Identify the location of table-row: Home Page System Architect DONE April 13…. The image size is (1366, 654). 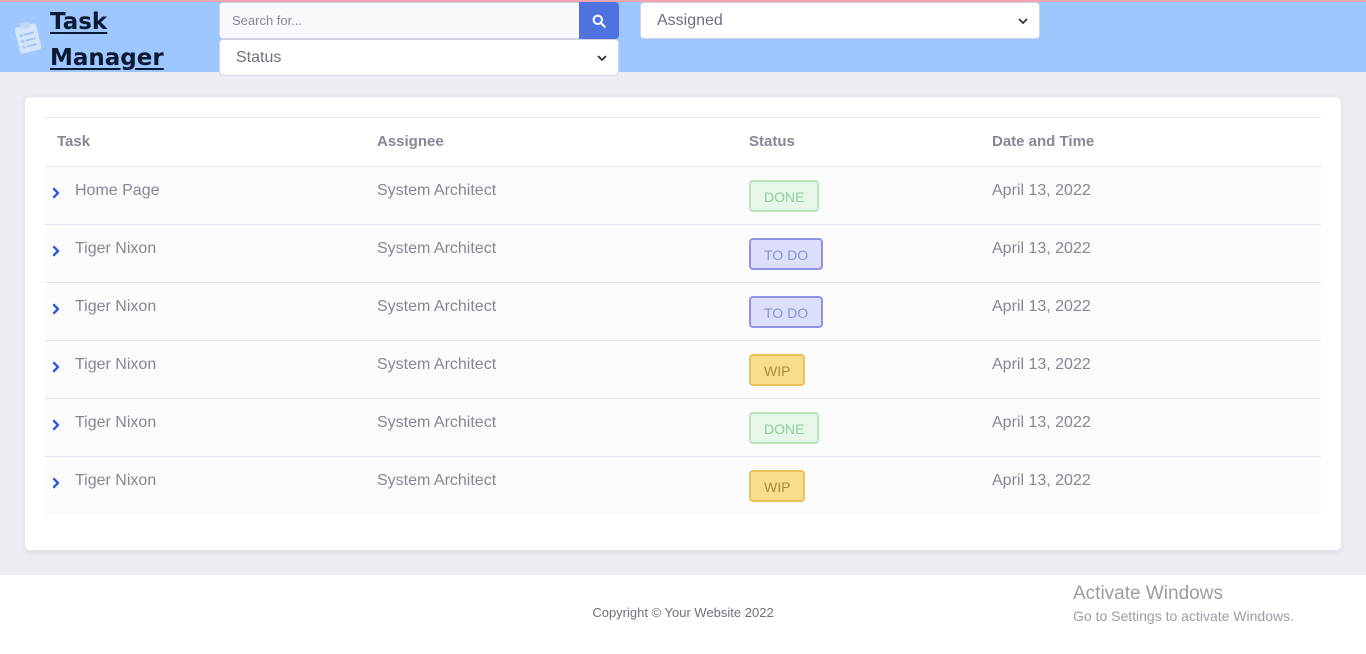
(683, 196).